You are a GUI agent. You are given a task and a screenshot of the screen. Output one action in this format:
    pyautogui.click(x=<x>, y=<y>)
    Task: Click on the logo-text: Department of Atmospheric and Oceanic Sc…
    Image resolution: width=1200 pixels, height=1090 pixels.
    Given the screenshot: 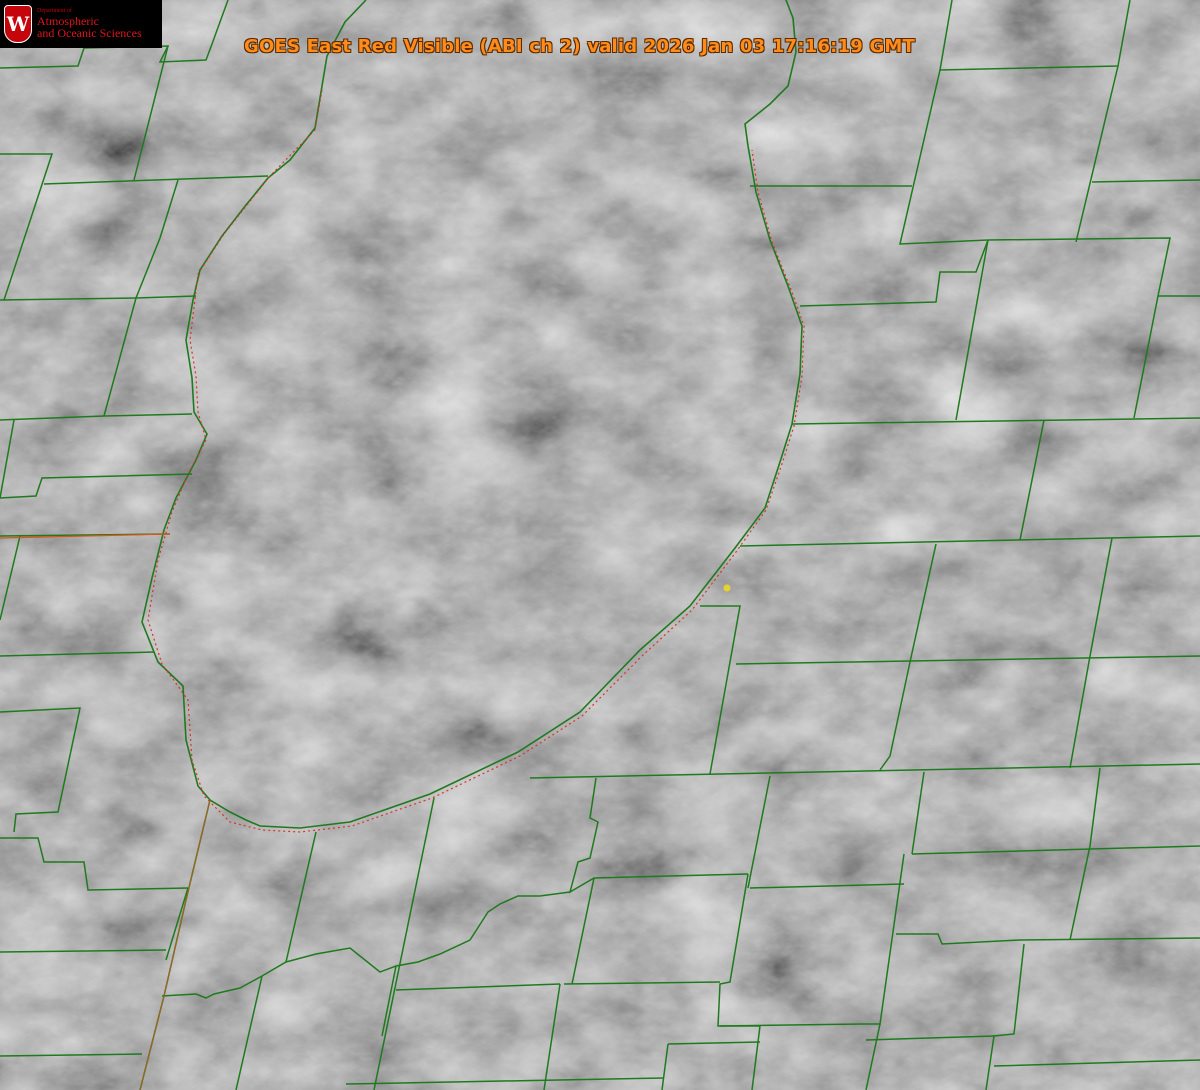 What is the action you would take?
    pyautogui.click(x=89, y=23)
    